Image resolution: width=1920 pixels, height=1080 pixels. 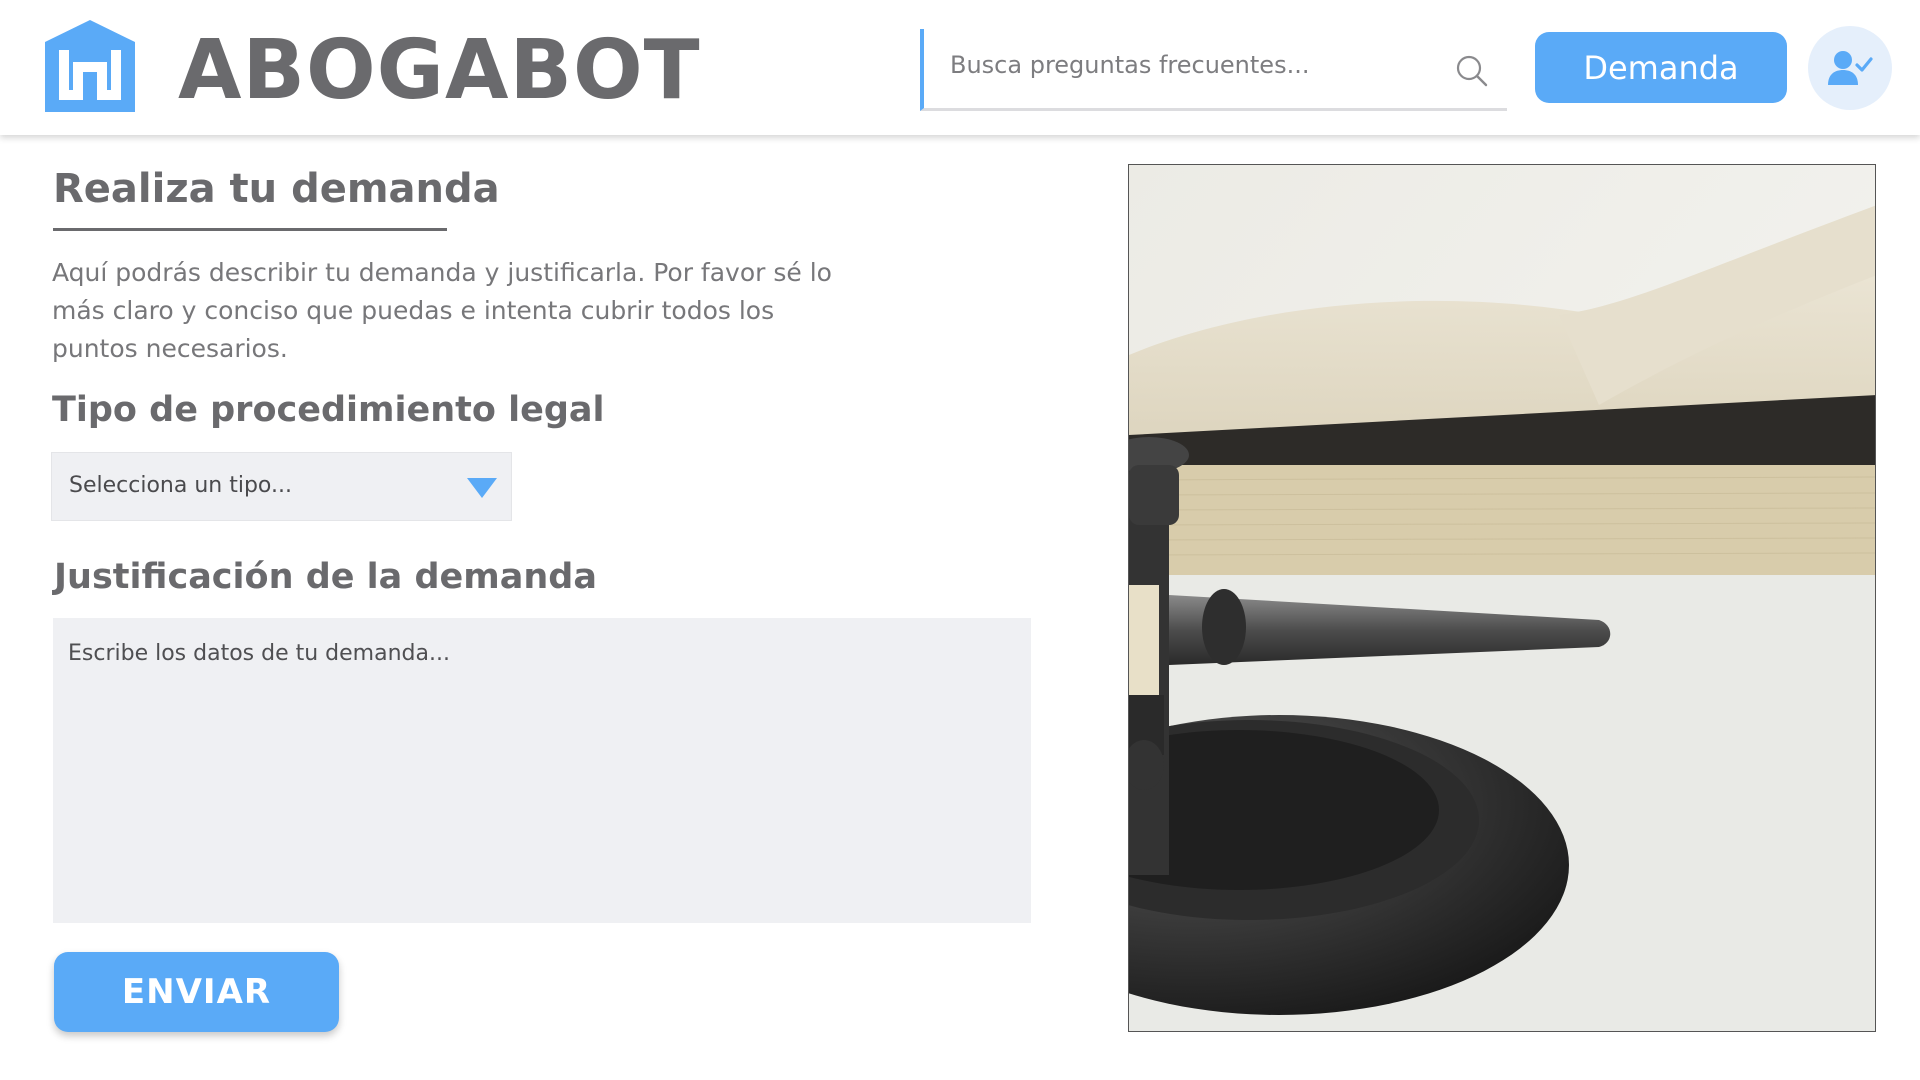 What do you see at coordinates (276, 189) in the screenshot?
I see `page-title: Realiza tu demanda` at bounding box center [276, 189].